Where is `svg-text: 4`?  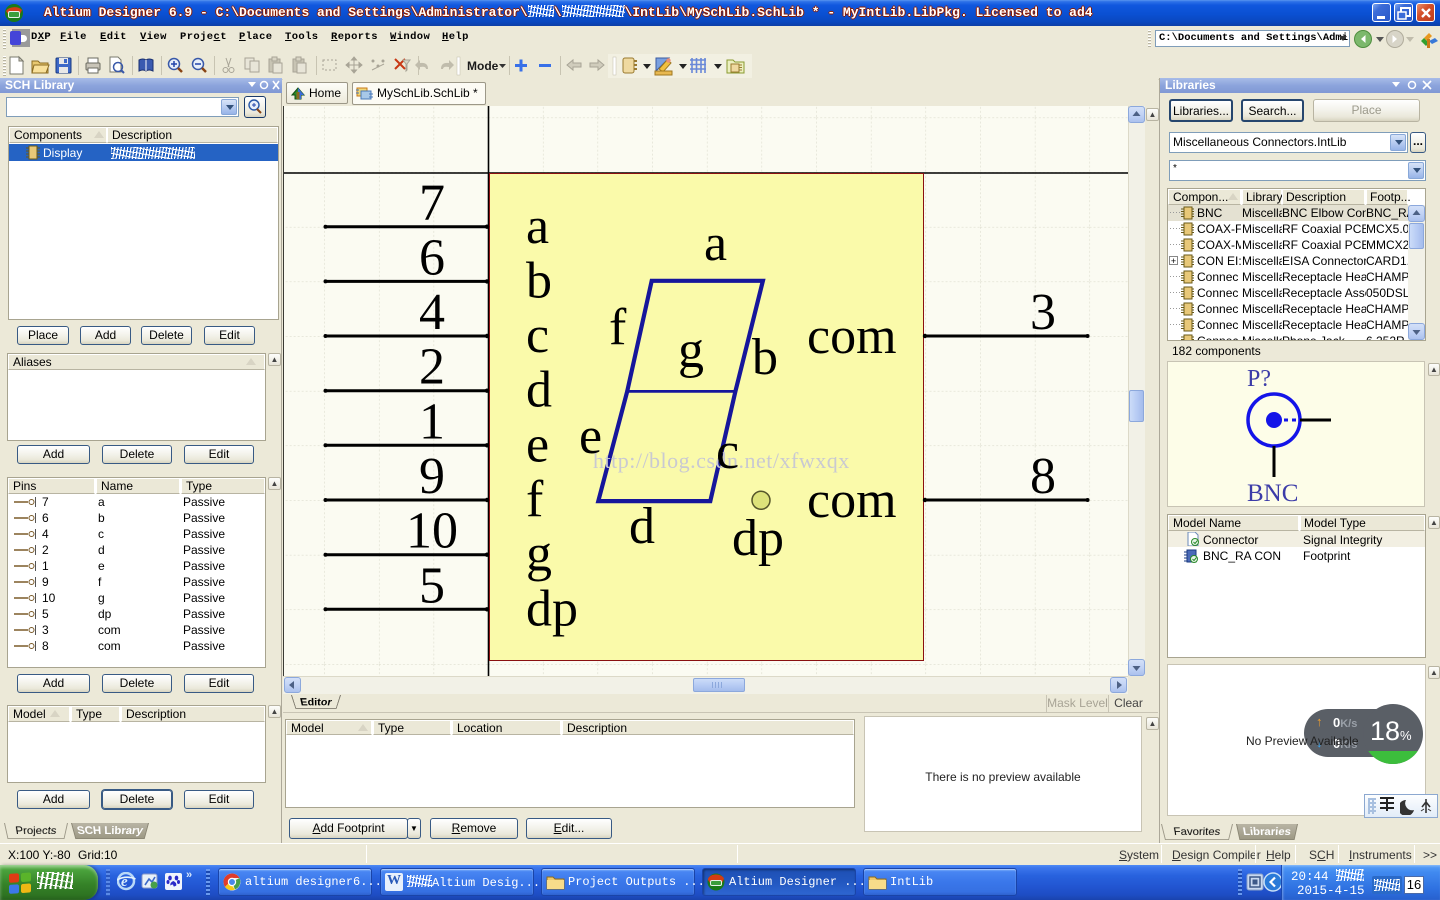 svg-text: 4 is located at coordinates (432, 312).